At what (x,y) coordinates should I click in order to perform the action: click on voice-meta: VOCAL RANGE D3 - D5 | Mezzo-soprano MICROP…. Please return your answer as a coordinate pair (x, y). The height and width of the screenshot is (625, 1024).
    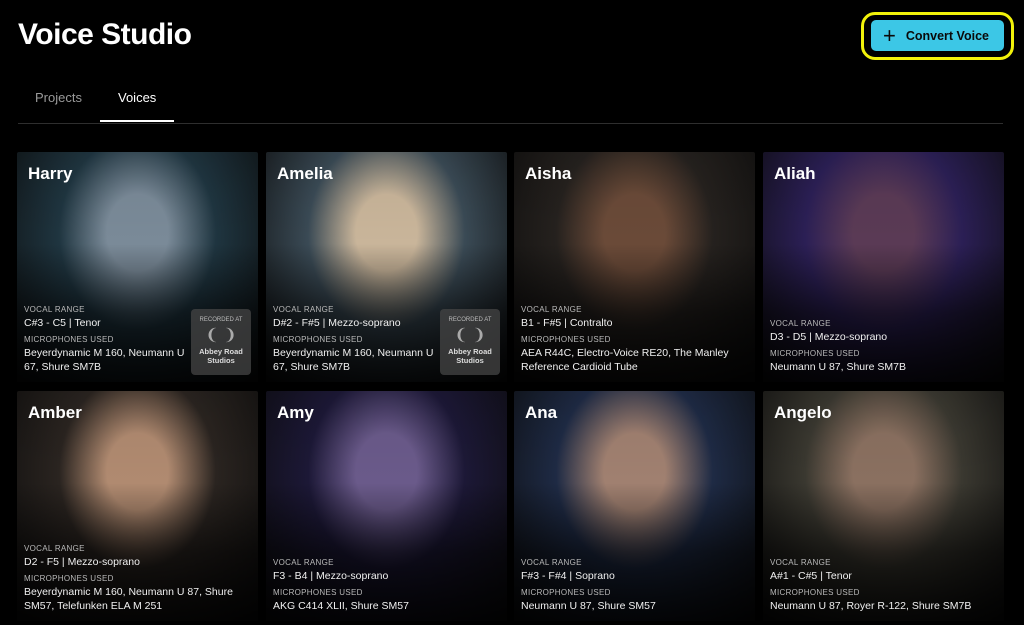
    Looking at the image, I should click on (883, 346).